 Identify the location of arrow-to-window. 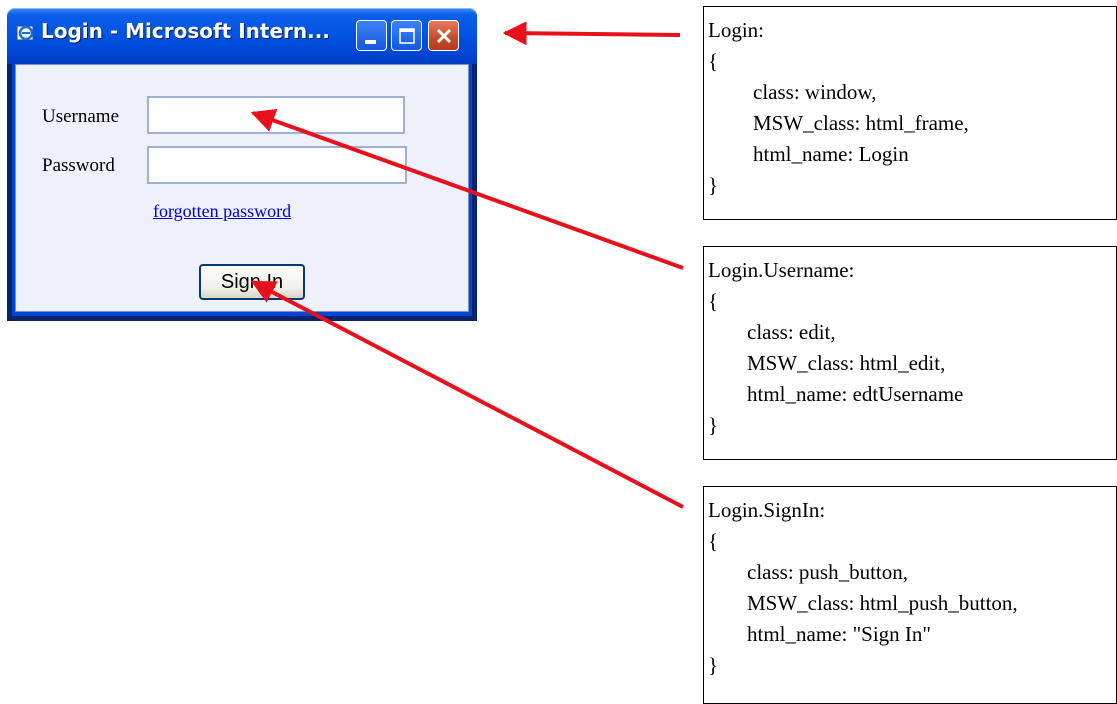
(591, 33).